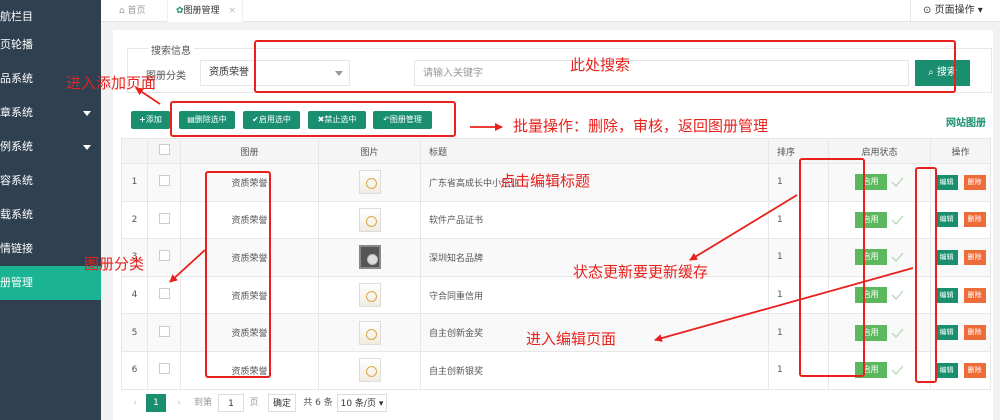  I want to click on sidebar-item-carousel: 页轮播, so click(50, 45).